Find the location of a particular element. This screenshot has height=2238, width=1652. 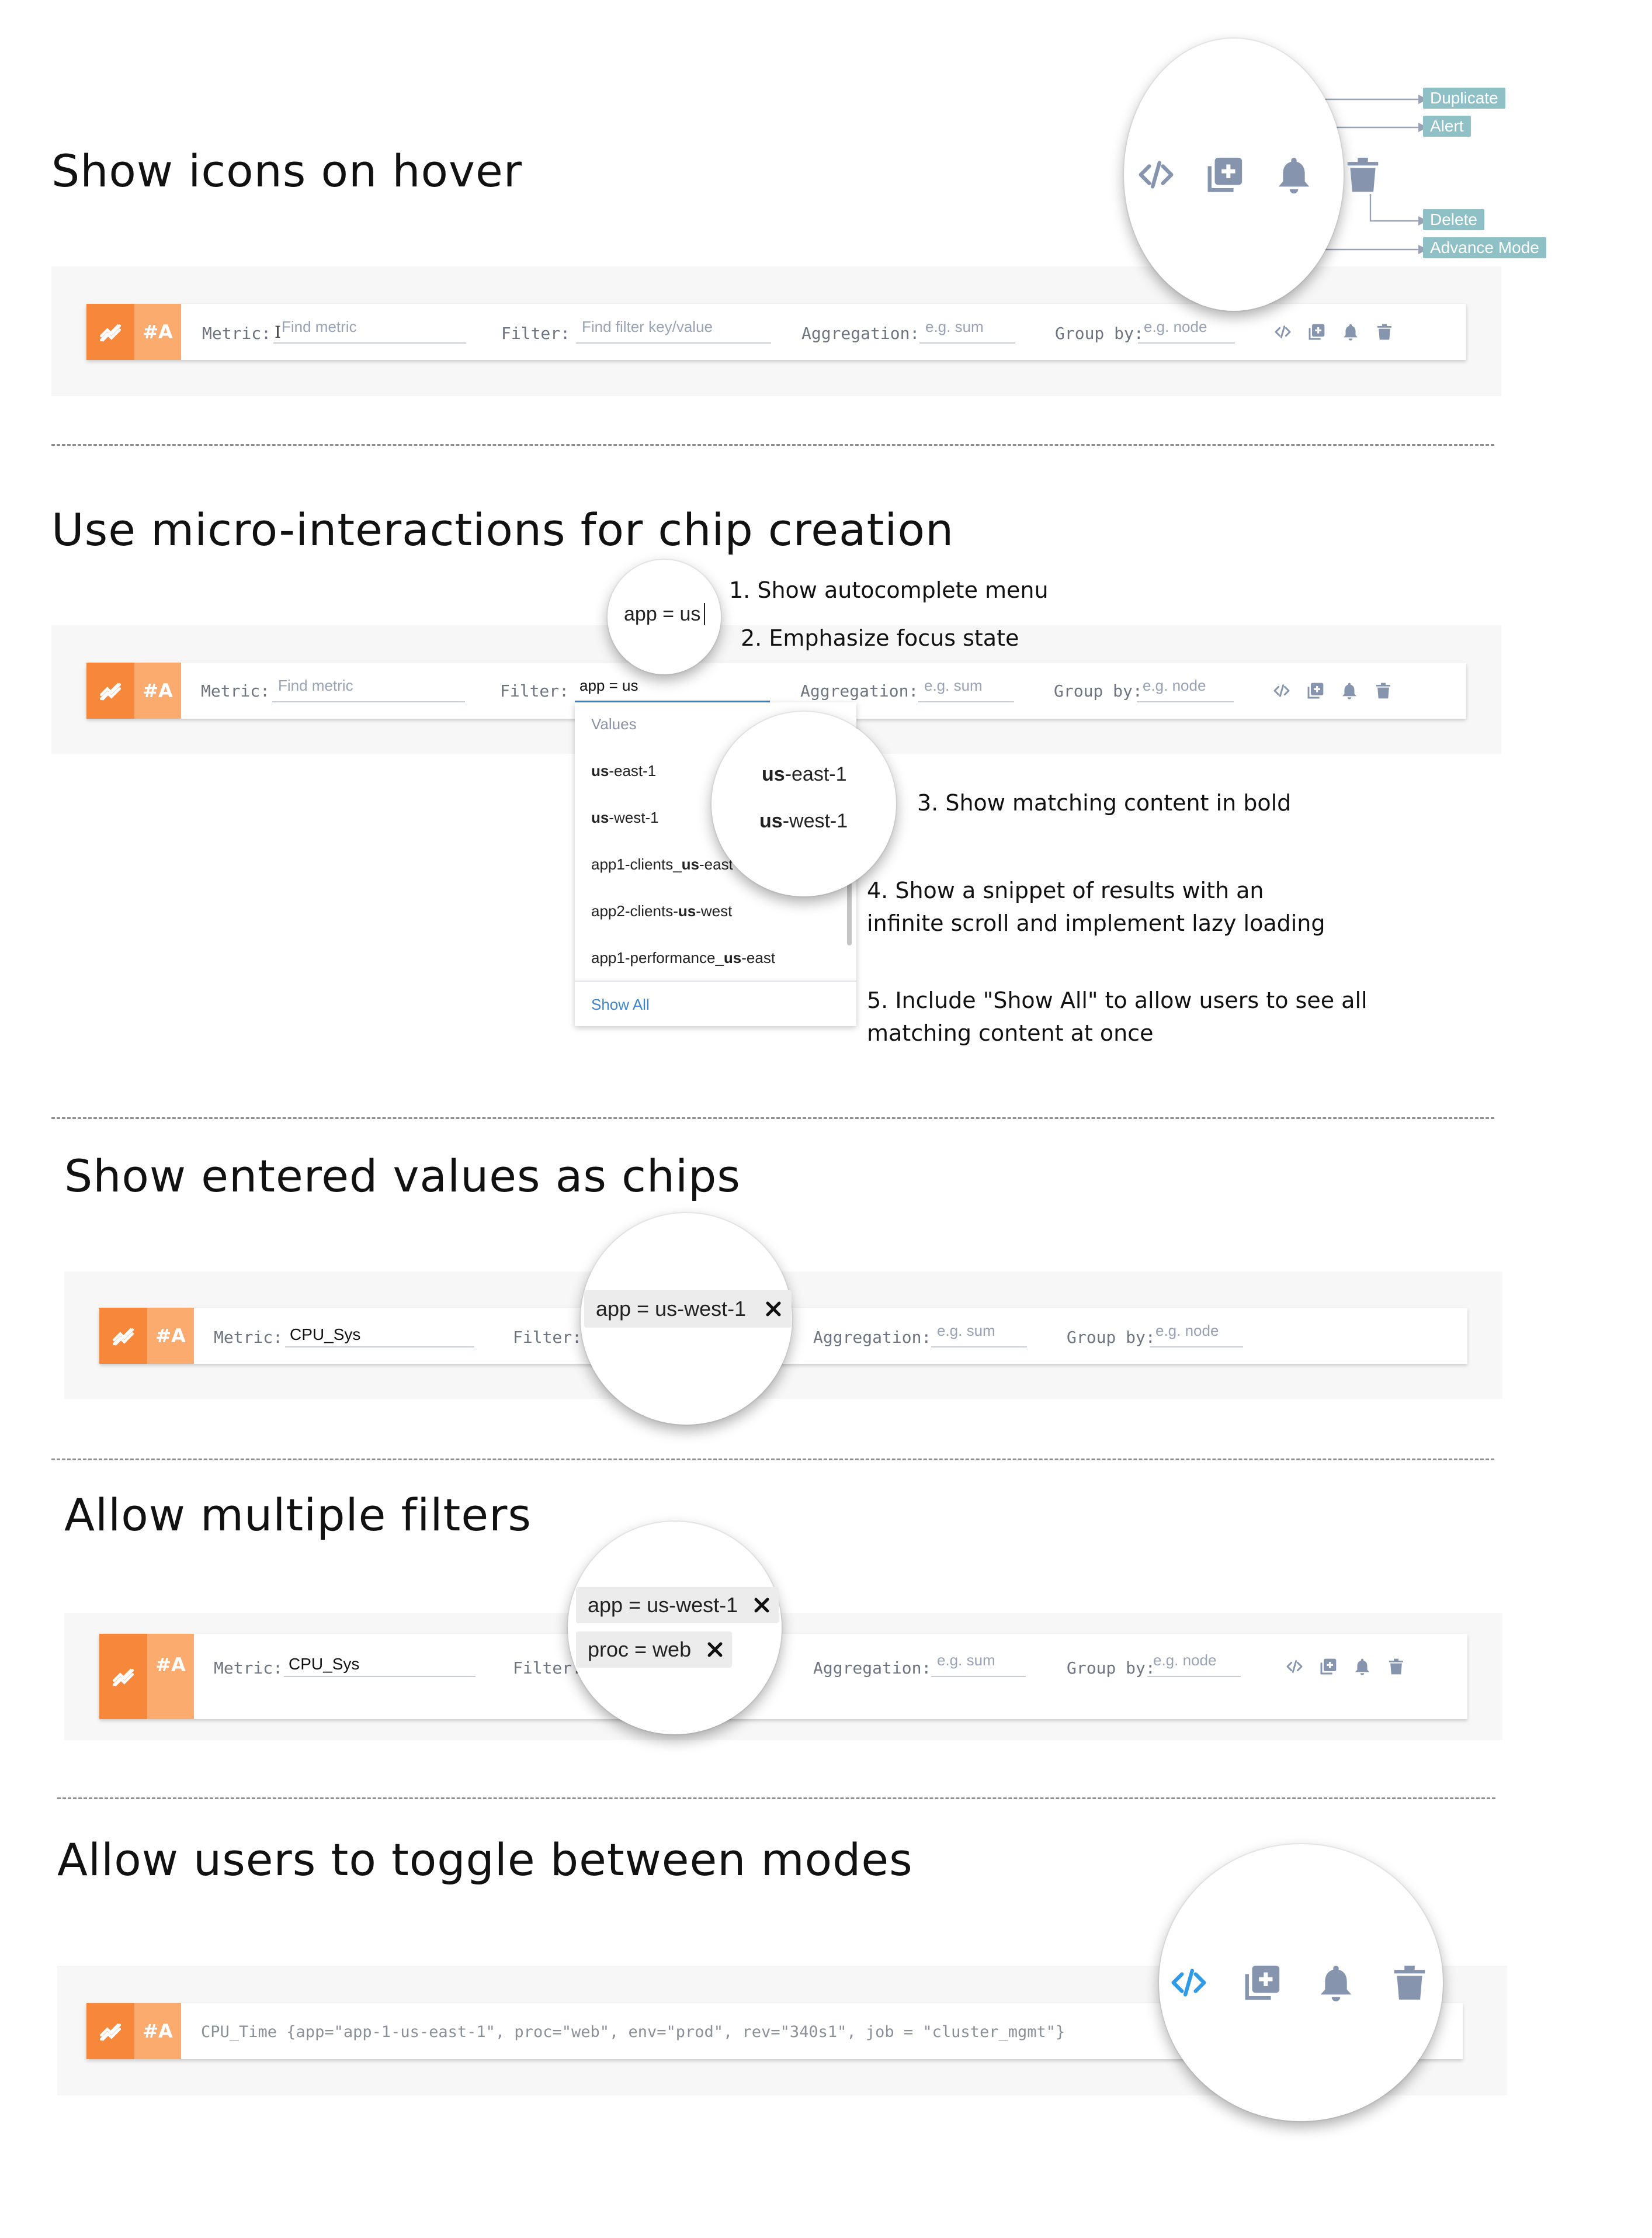

section-title-chip-creation: Use micro-interactions for chip creation is located at coordinates (503, 530).